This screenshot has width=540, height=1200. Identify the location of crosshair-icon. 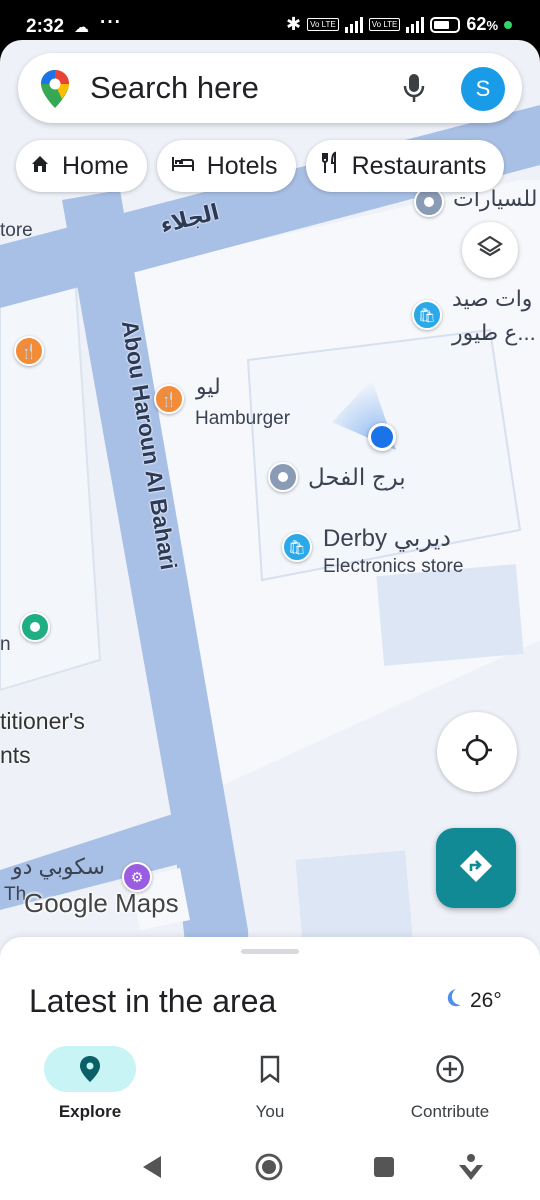
(477, 752).